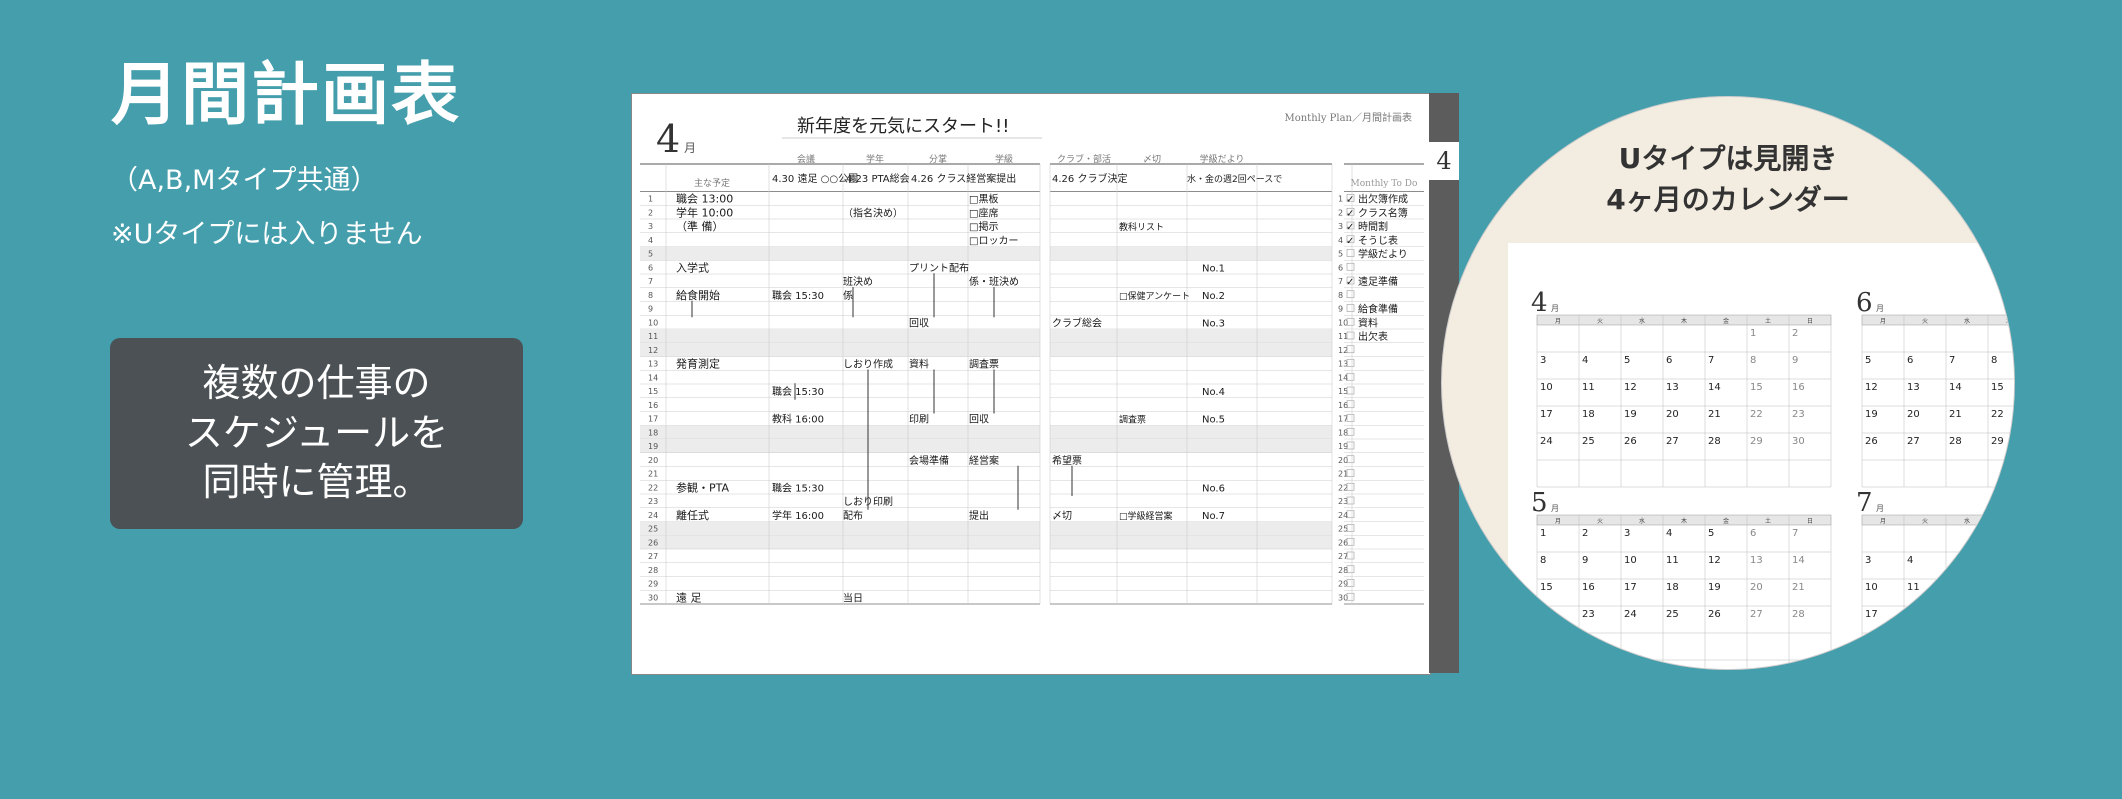 Image resolution: width=2122 pixels, height=799 pixels. Describe the element at coordinates (1222, 159) in the screenshot. I see `column-header: 学級だより` at that location.